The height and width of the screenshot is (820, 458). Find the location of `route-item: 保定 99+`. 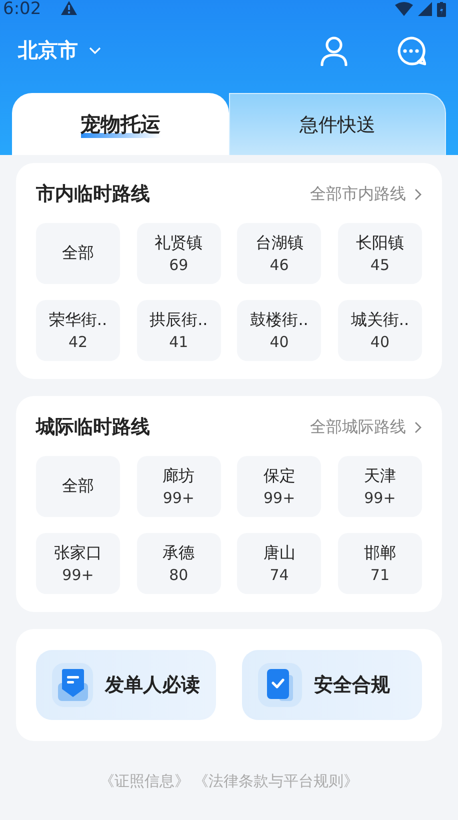

route-item: 保定 99+ is located at coordinates (279, 486).